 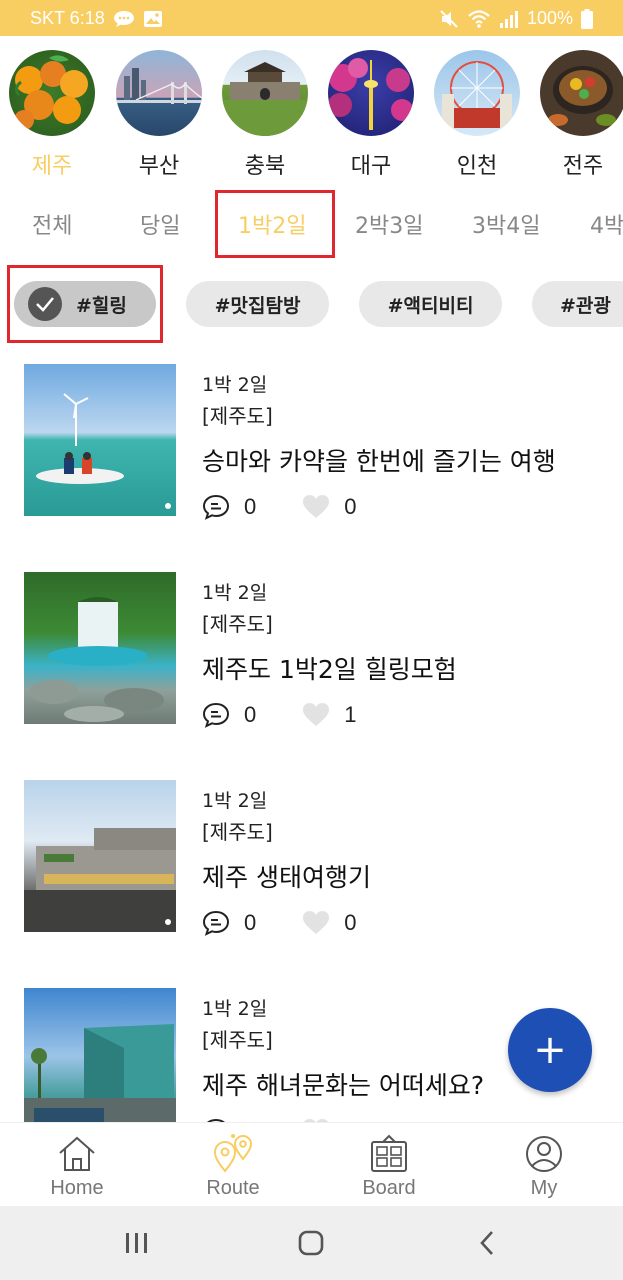 I want to click on gallery-icon, so click(x=152, y=18).